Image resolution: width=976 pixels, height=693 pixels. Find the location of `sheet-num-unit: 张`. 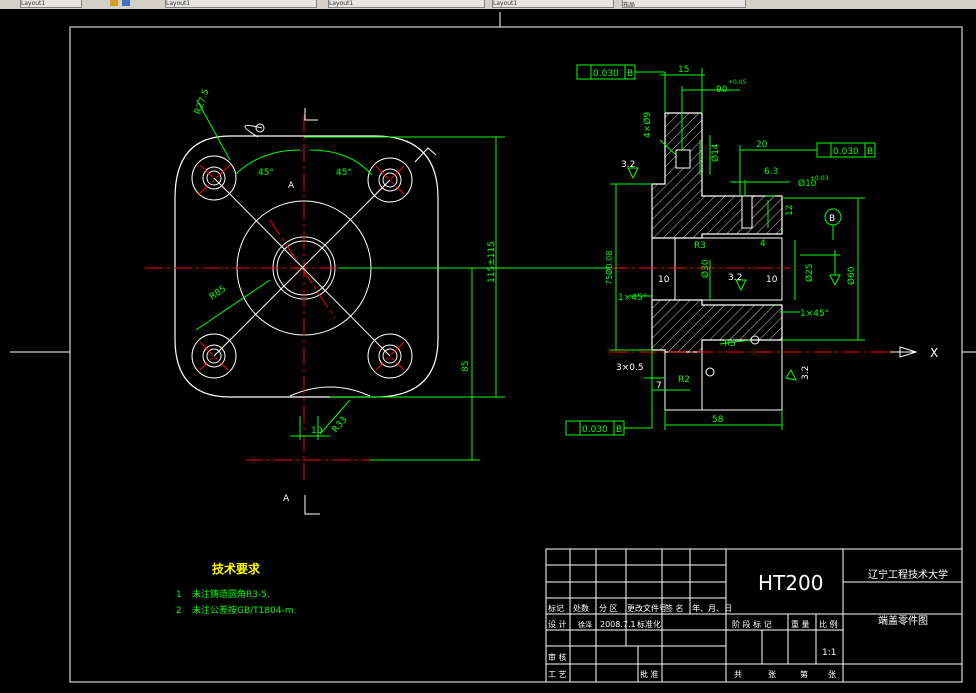

sheet-num-unit: 张 is located at coordinates (832, 674).